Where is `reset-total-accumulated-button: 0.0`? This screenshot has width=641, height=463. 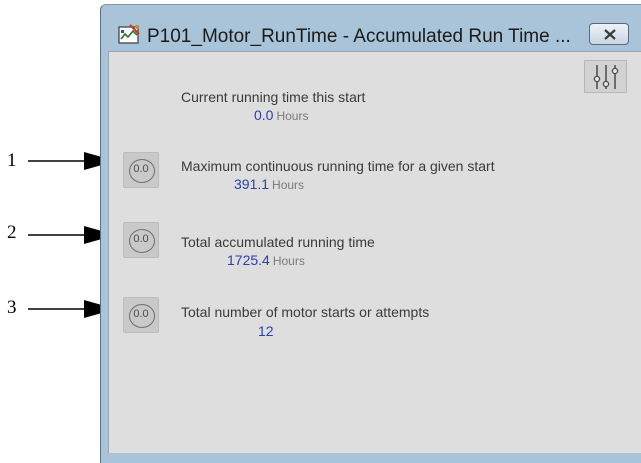 reset-total-accumulated-button: 0.0 is located at coordinates (141, 240).